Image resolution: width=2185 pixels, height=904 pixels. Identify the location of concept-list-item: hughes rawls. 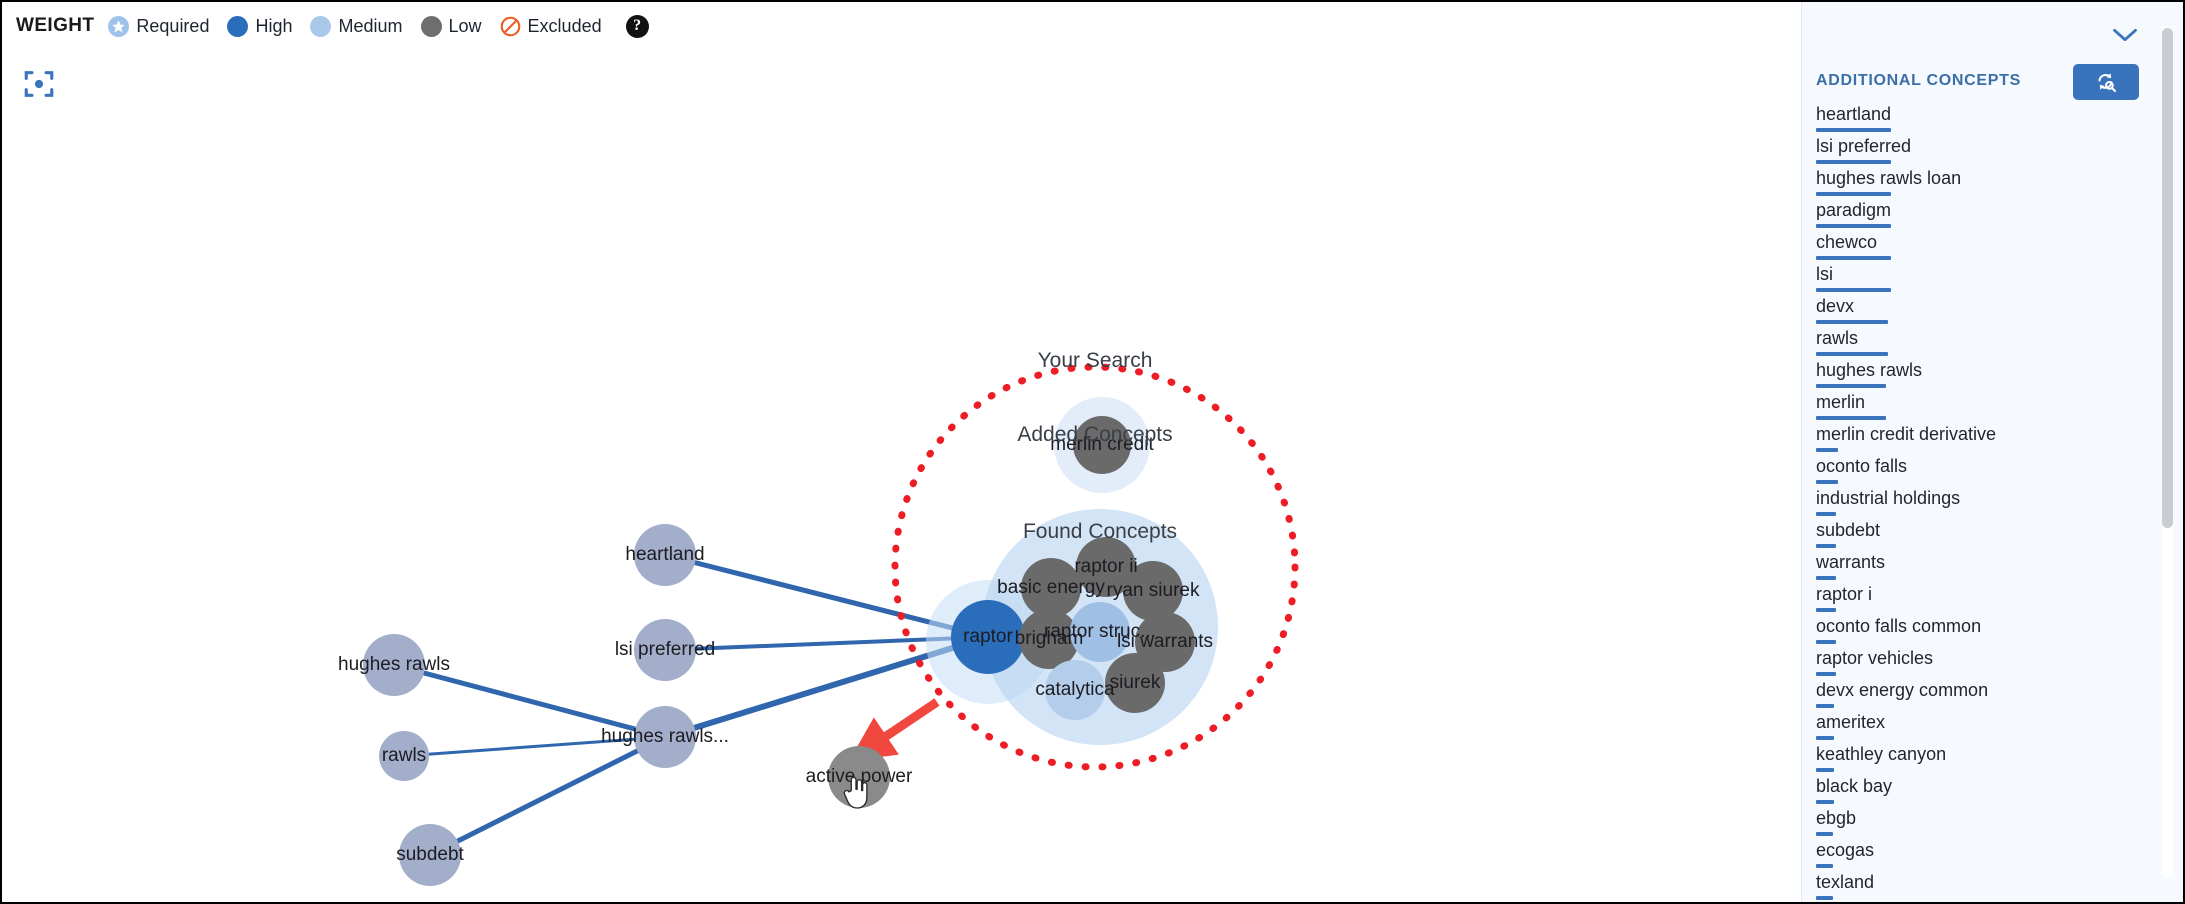
(1977, 372).